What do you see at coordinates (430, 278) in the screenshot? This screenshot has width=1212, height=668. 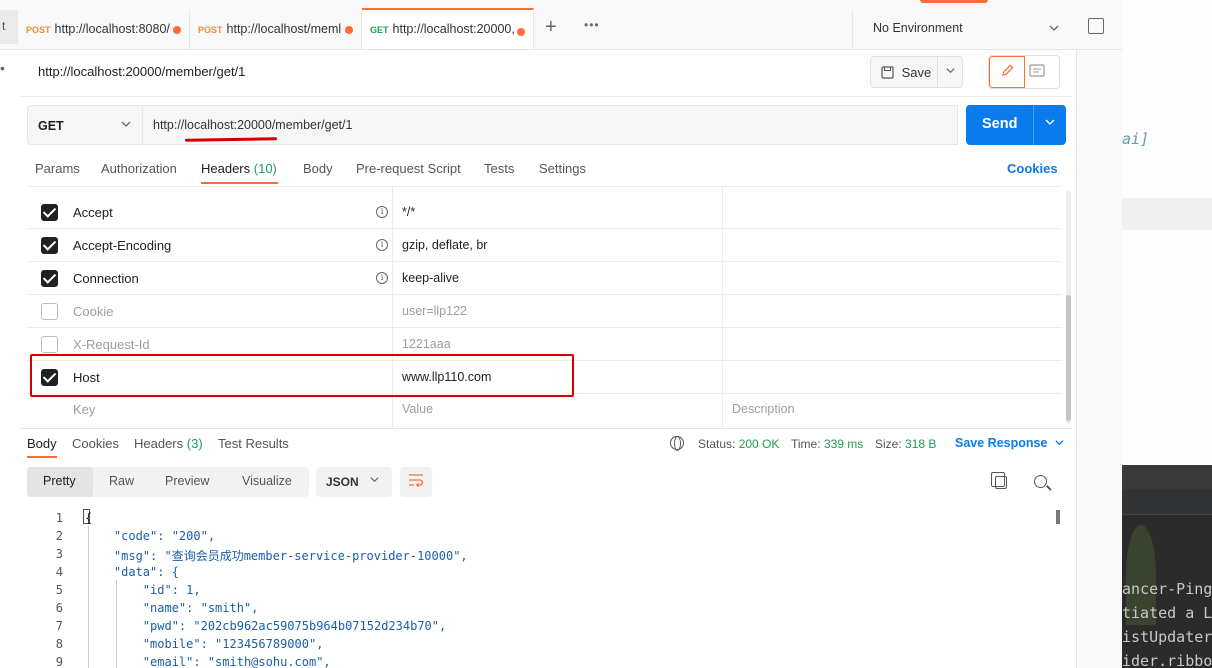 I see `header-value: keep-alive` at bounding box center [430, 278].